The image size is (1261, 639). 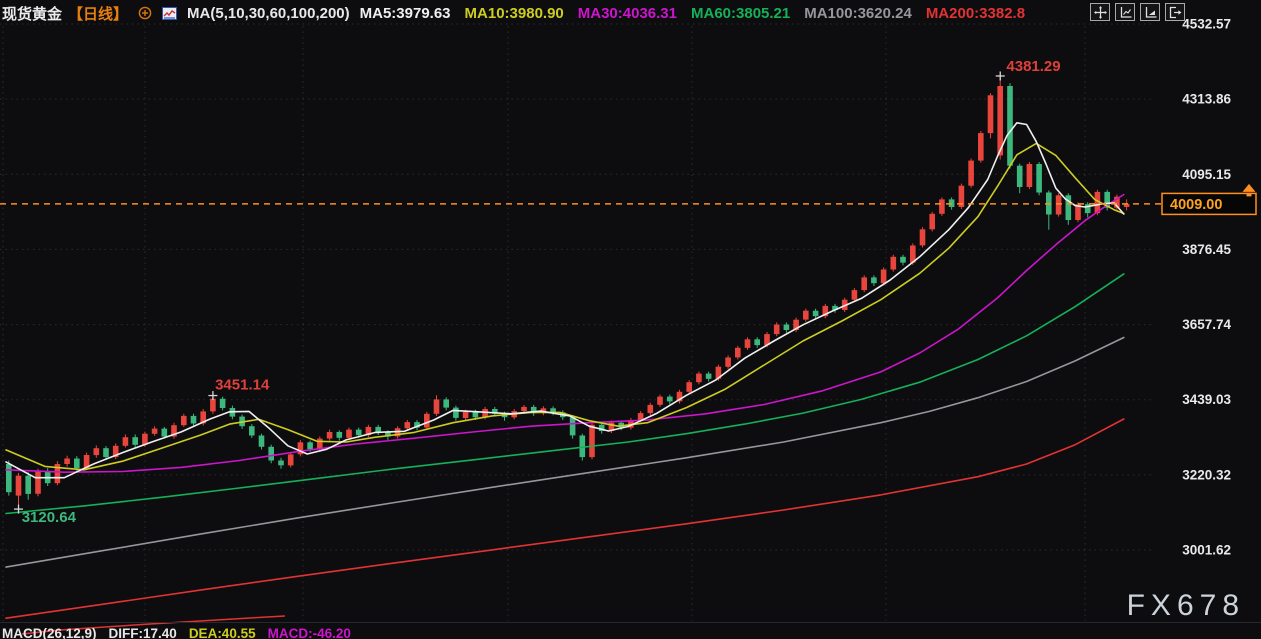 I want to click on ma-params-label: MA(5,10,30,60,100,200), so click(x=268, y=13).